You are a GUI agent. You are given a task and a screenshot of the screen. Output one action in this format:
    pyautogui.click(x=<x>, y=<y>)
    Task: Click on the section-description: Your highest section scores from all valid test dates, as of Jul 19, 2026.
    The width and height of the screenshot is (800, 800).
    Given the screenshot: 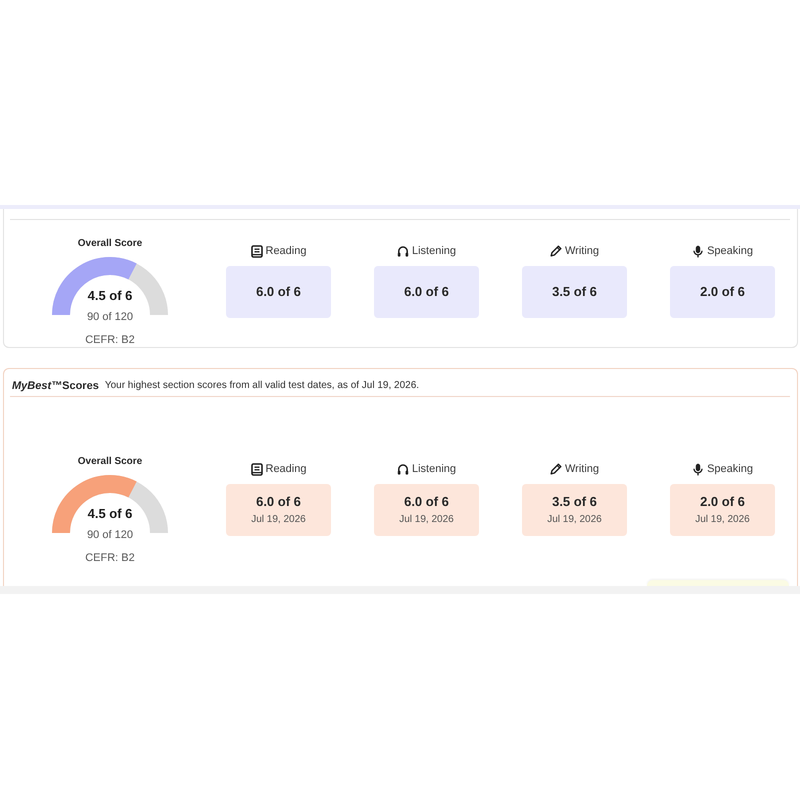 What is the action you would take?
    pyautogui.click(x=262, y=386)
    